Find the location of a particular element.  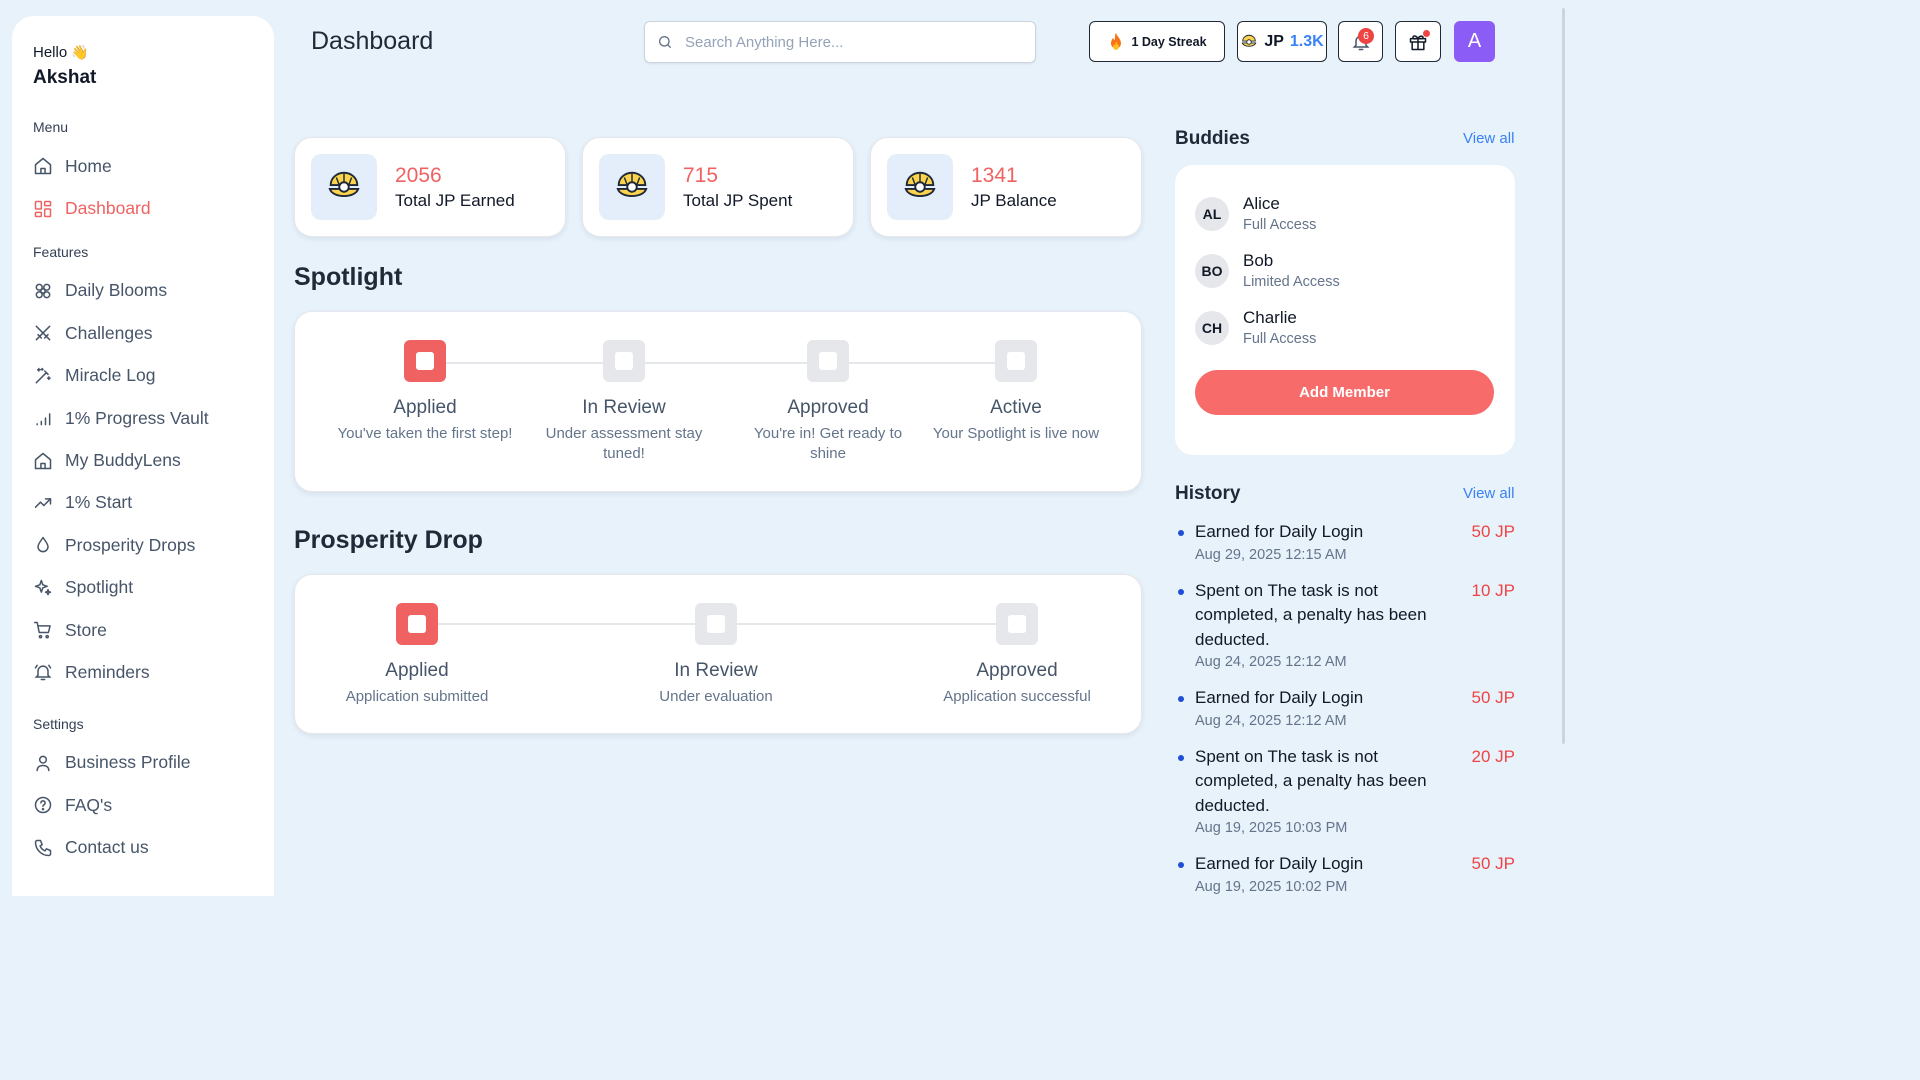

stat-card-total-spent: 715 Total JP Spent is located at coordinates (718, 187).